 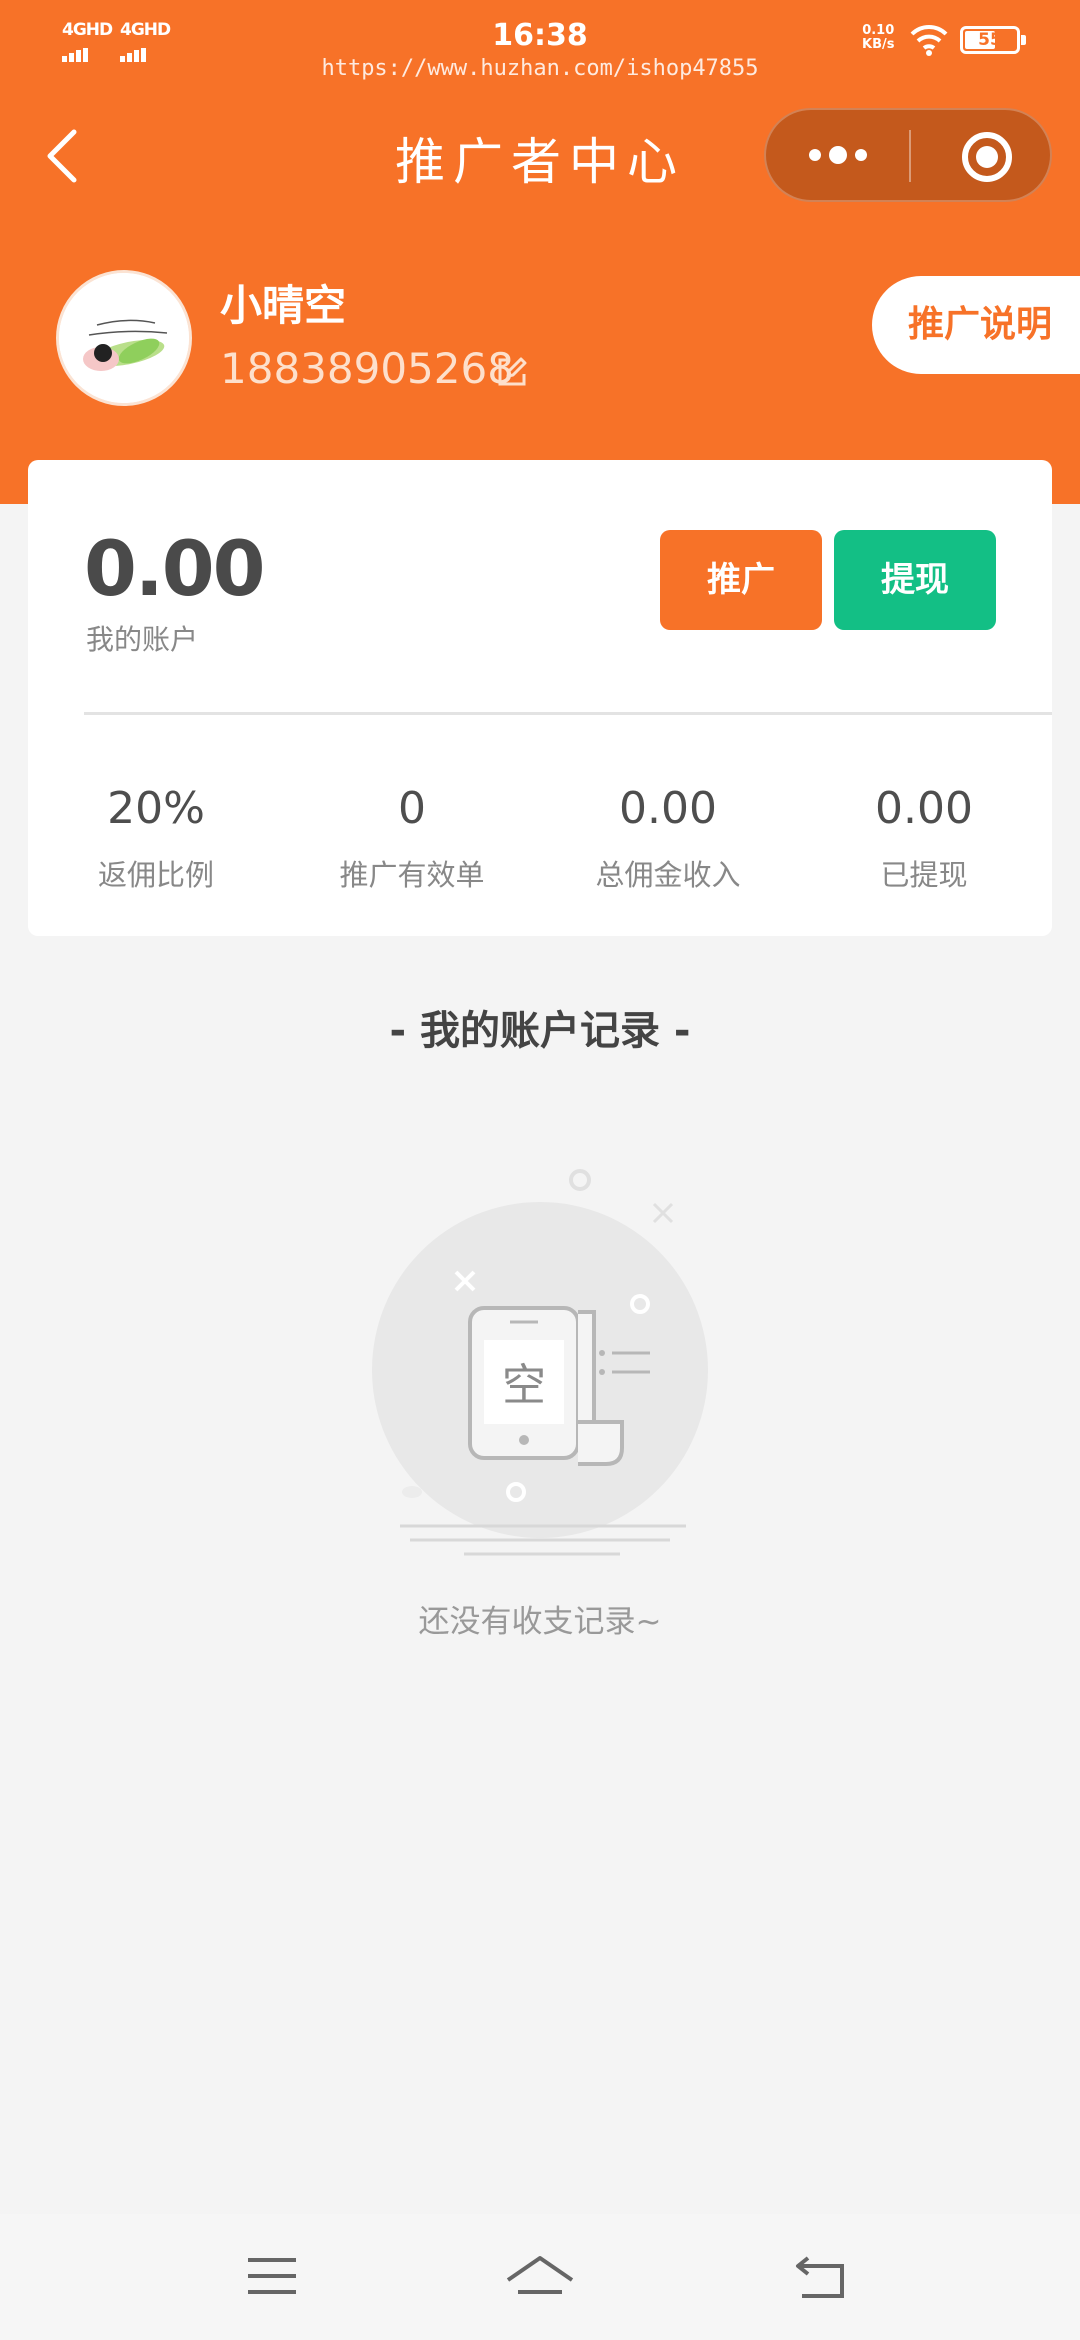 I want to click on username: 小晴空, so click(x=283, y=305).